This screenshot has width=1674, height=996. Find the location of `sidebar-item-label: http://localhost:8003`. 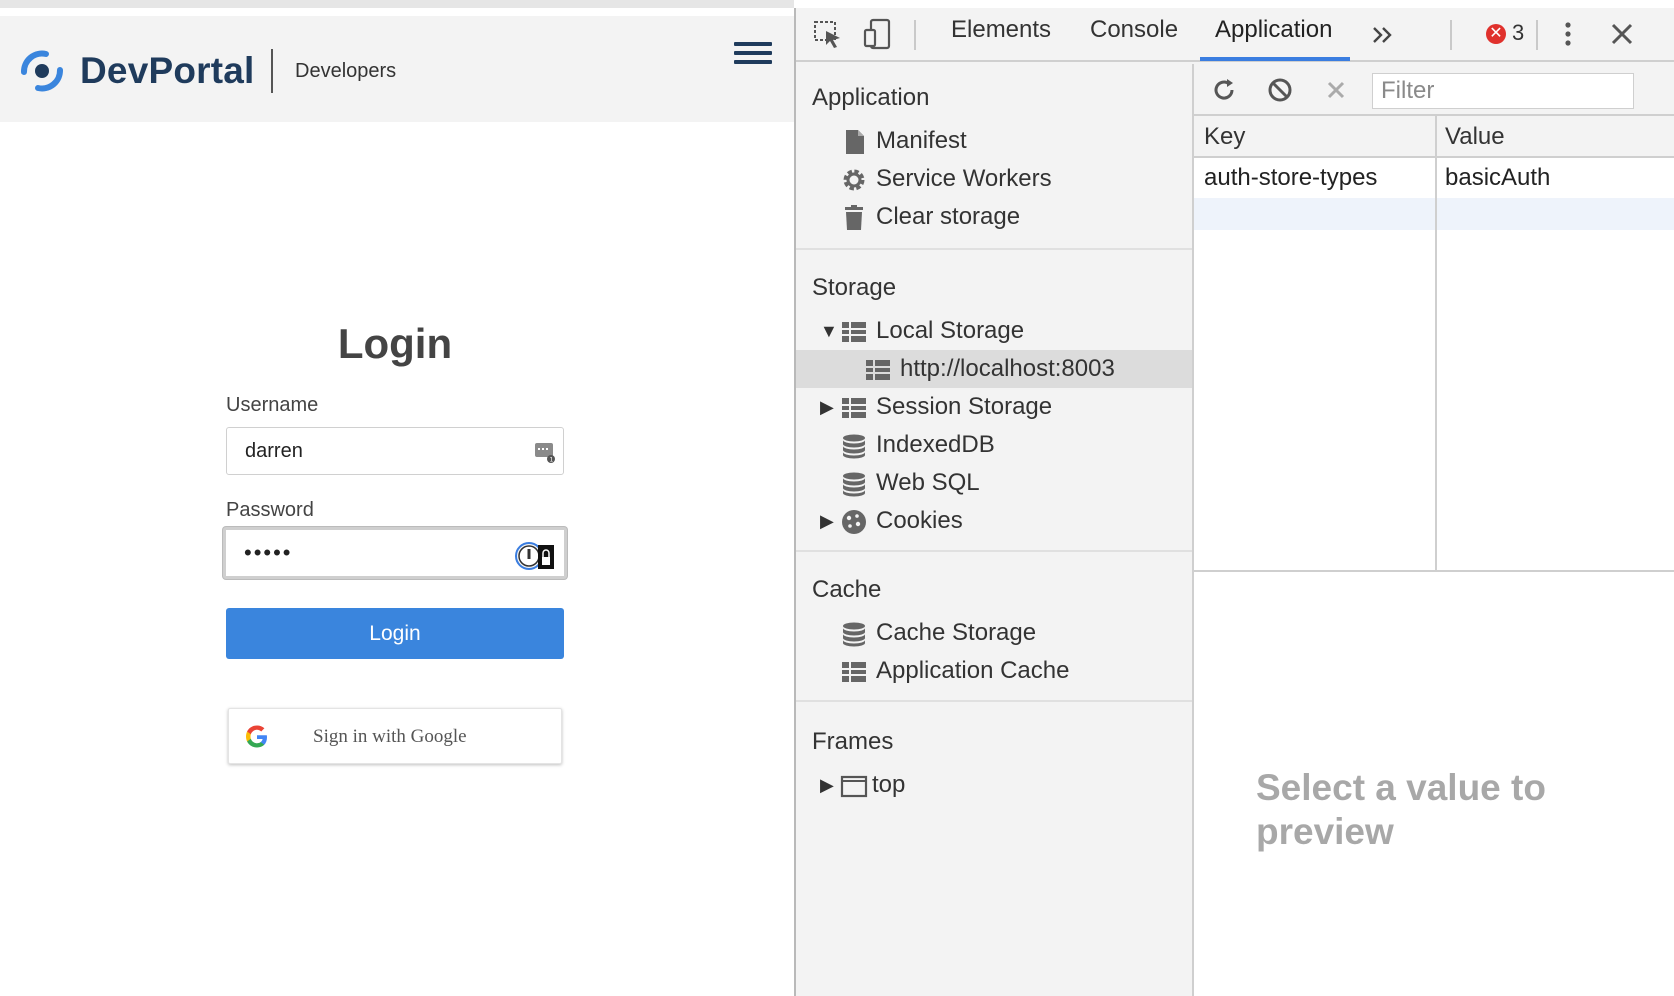

sidebar-item-label: http://localhost:8003 is located at coordinates (1007, 368).